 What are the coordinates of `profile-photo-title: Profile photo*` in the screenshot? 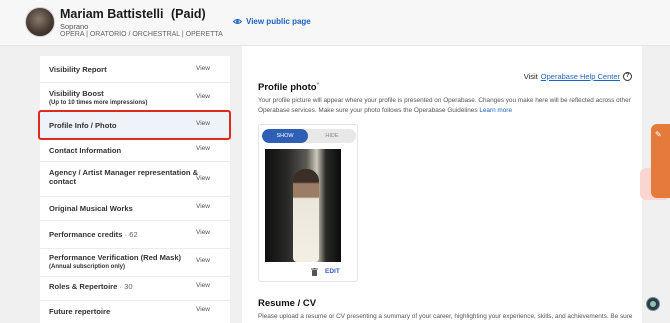 It's located at (288, 87).